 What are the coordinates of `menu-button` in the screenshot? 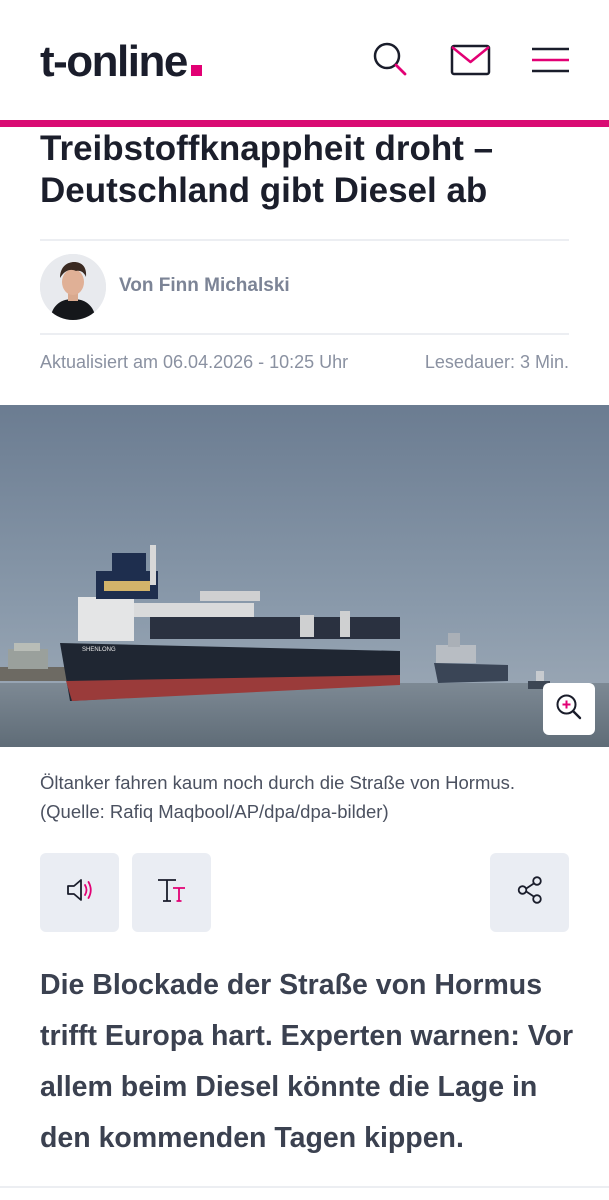 It's located at (550, 62).